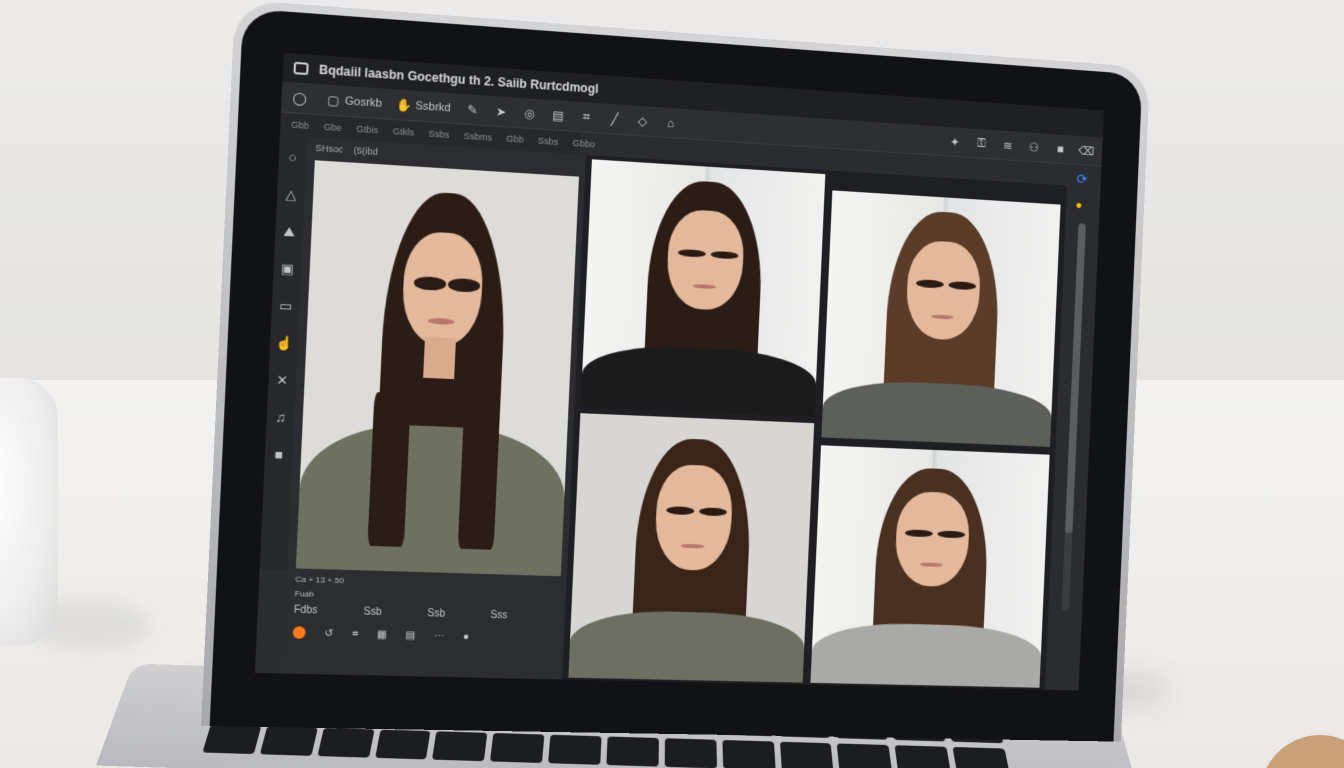 The height and width of the screenshot is (768, 1344). Describe the element at coordinates (382, 635) in the screenshot. I see `grid-icon: ▦` at that location.